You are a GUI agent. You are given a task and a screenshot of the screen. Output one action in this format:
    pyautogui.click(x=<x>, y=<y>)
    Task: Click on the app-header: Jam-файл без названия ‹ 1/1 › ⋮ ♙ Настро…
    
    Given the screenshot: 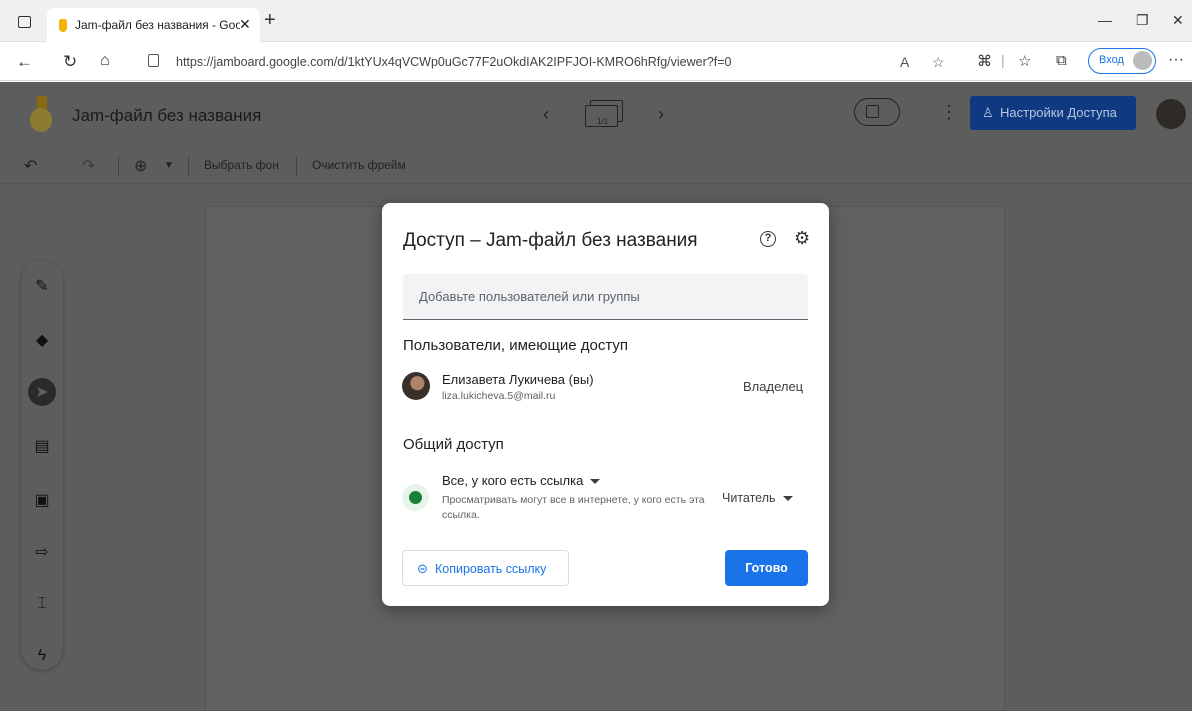 What is the action you would take?
    pyautogui.click(x=596, y=115)
    